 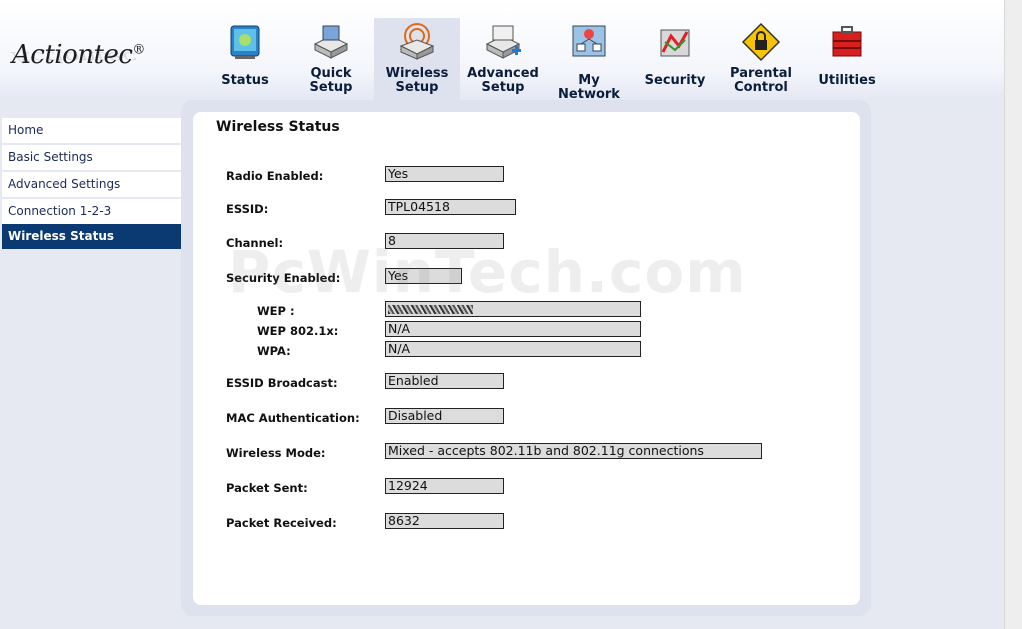 What do you see at coordinates (444, 416) in the screenshot?
I see `mac-authentication-value: Disabled` at bounding box center [444, 416].